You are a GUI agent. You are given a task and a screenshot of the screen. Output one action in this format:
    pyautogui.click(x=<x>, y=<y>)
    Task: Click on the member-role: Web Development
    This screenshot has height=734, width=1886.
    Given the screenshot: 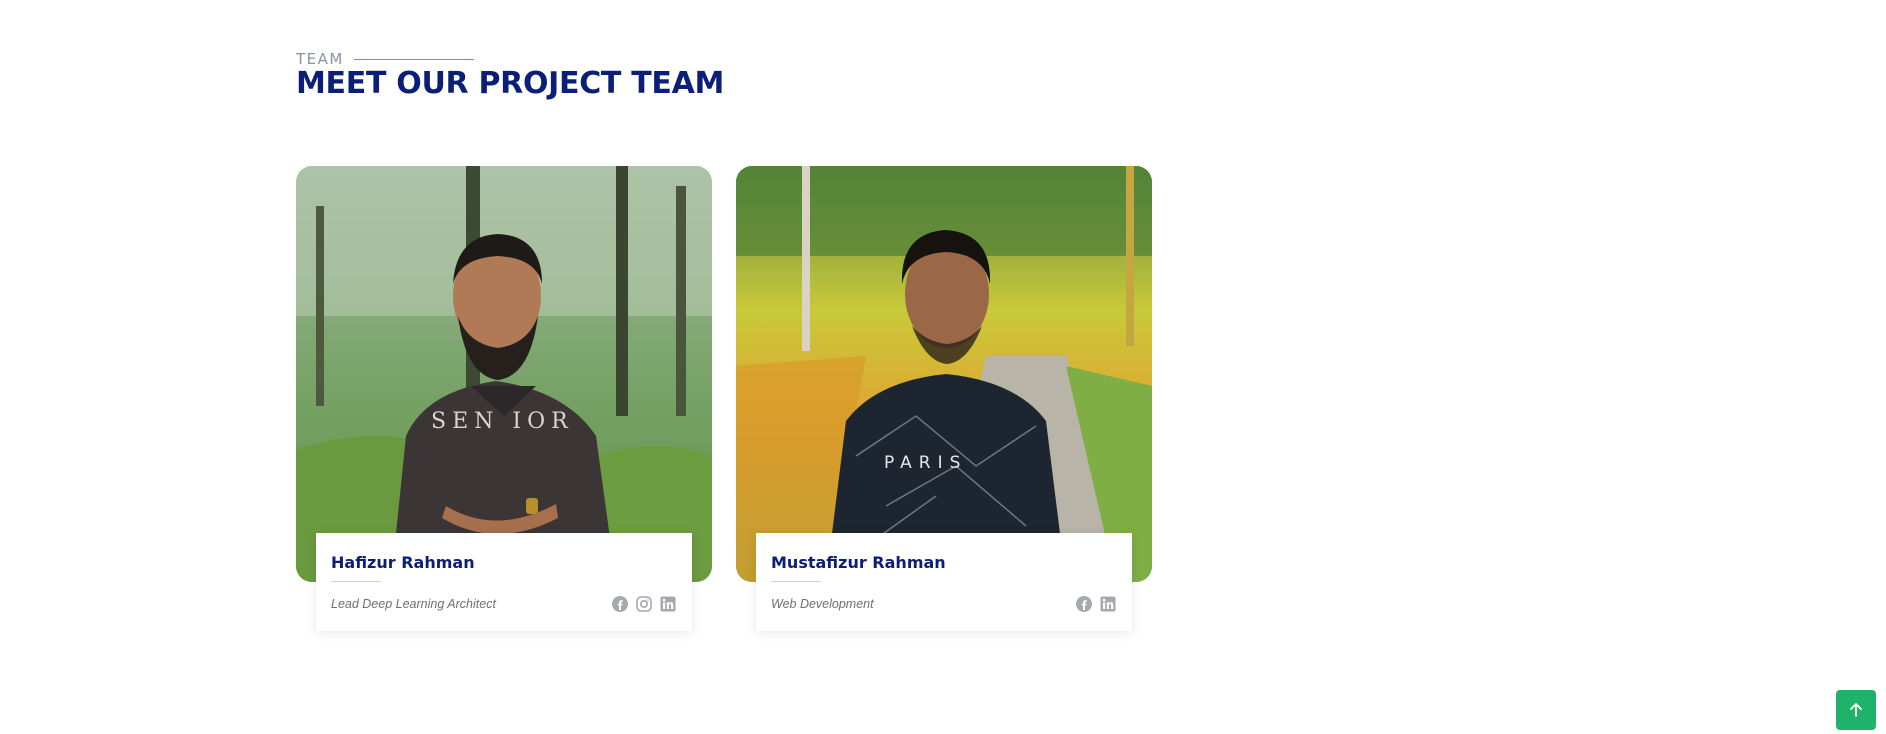 What is the action you would take?
    pyautogui.click(x=822, y=604)
    